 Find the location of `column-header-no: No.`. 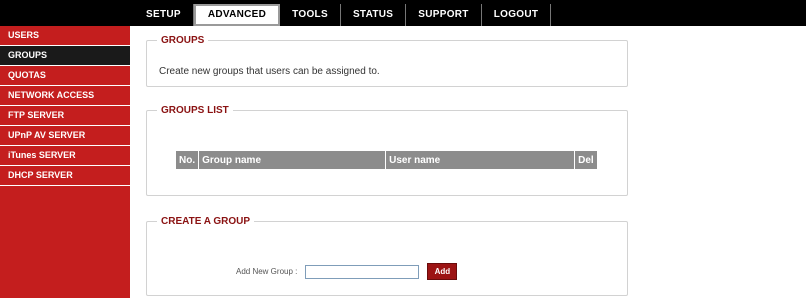

column-header-no: No. is located at coordinates (187, 160).